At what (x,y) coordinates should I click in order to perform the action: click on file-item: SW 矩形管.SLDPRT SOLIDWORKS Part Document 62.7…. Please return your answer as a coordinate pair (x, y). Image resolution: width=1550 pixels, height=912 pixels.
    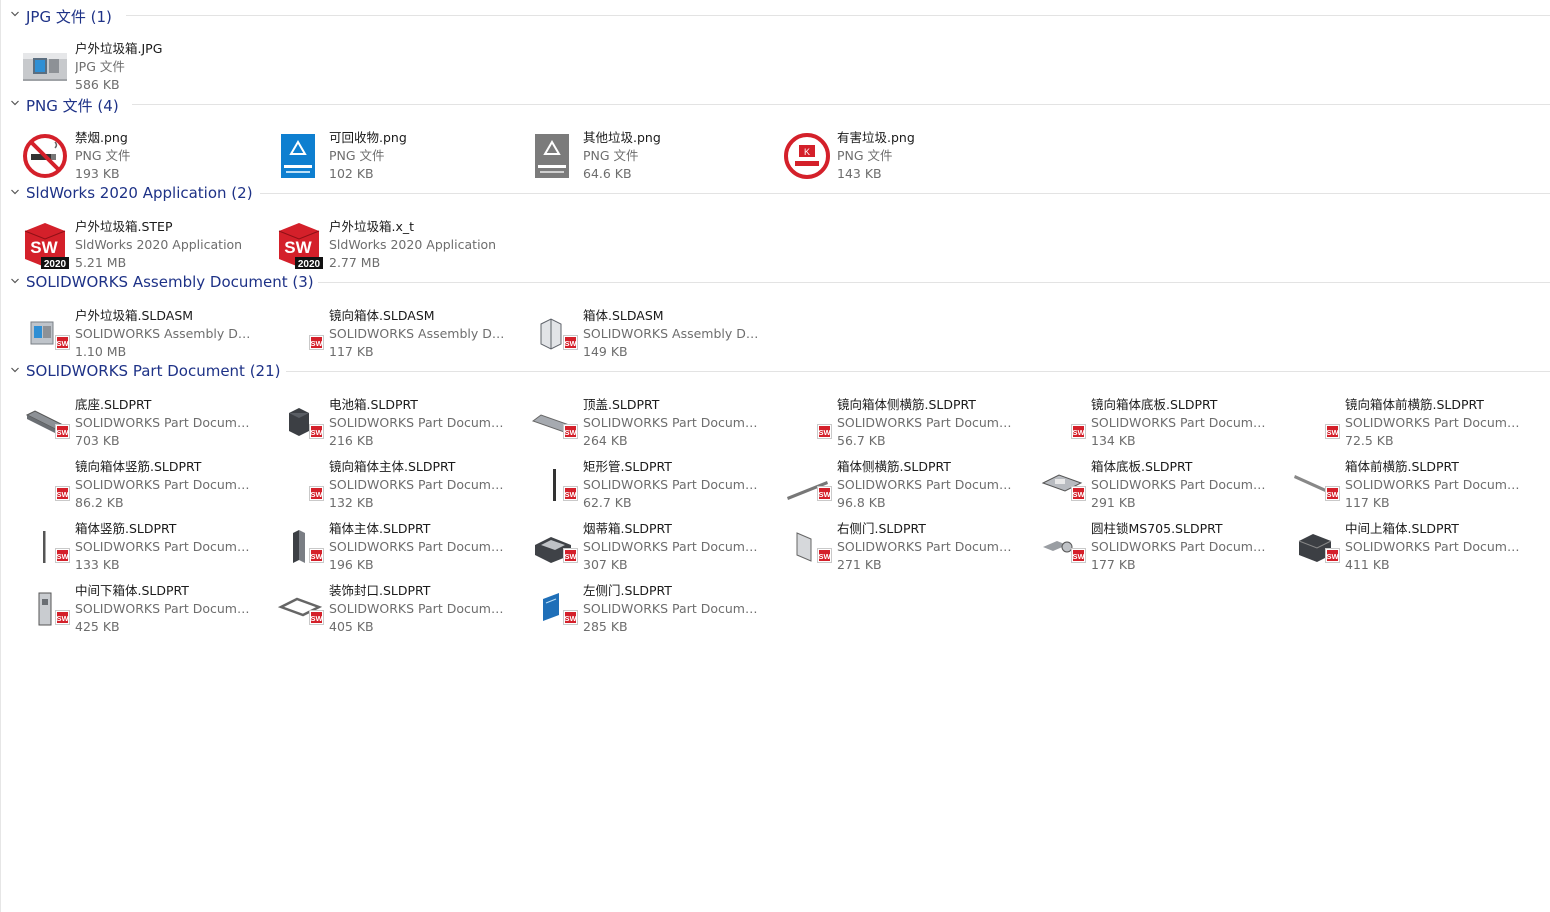
    Looking at the image, I should click on (634, 483).